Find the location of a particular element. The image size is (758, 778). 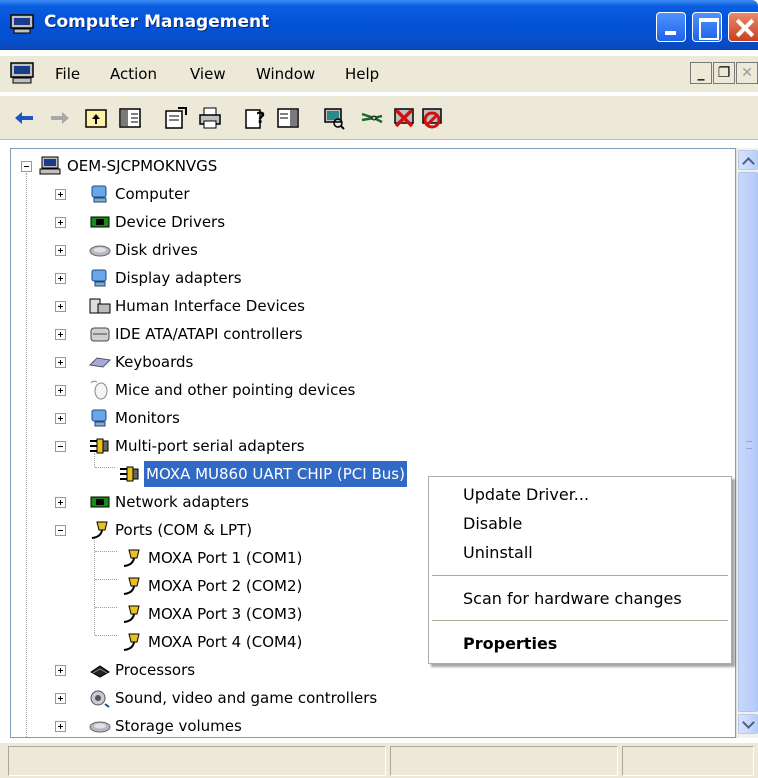

update-driver-icon is located at coordinates (372, 118).